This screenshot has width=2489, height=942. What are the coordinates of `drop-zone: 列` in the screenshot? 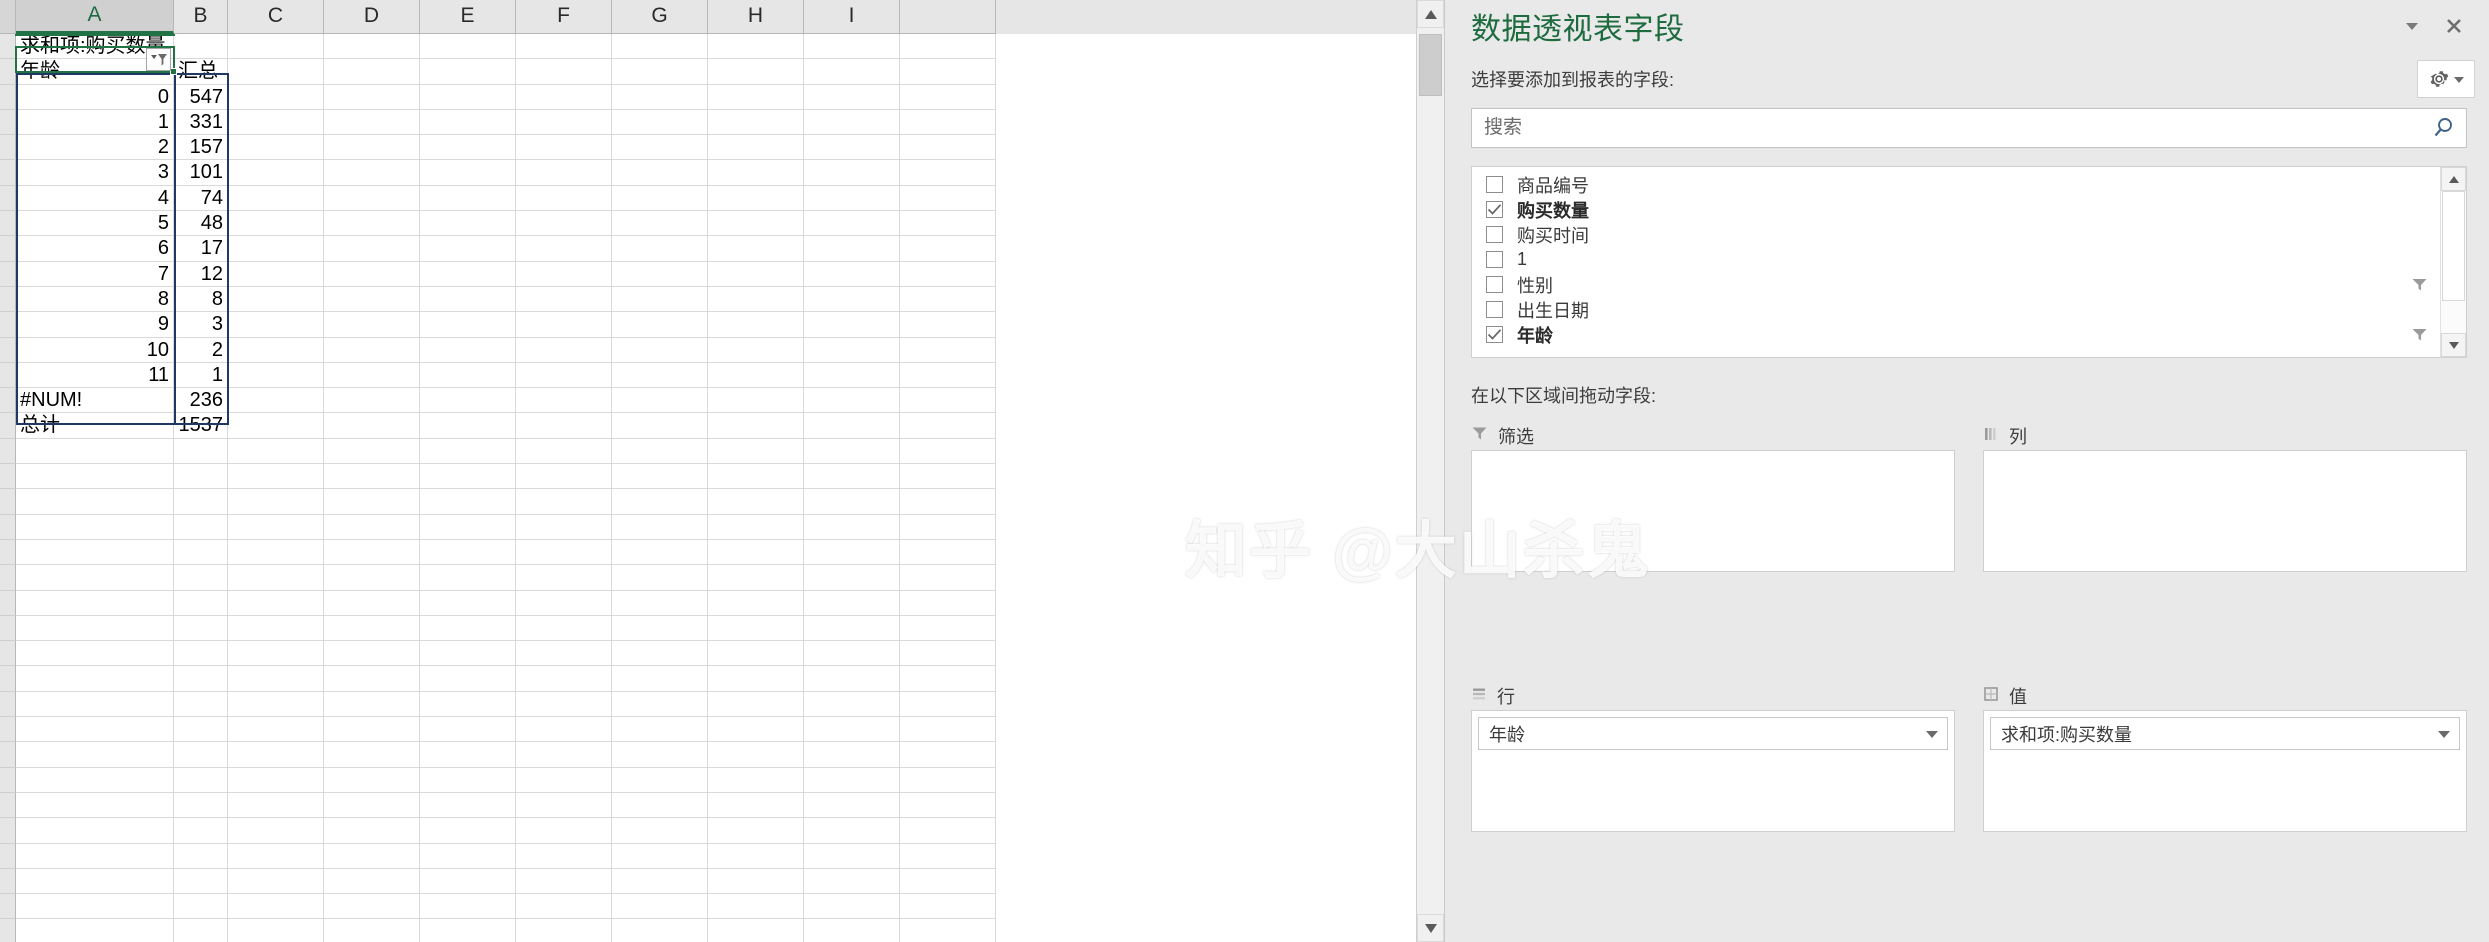 It's located at (2218, 501).